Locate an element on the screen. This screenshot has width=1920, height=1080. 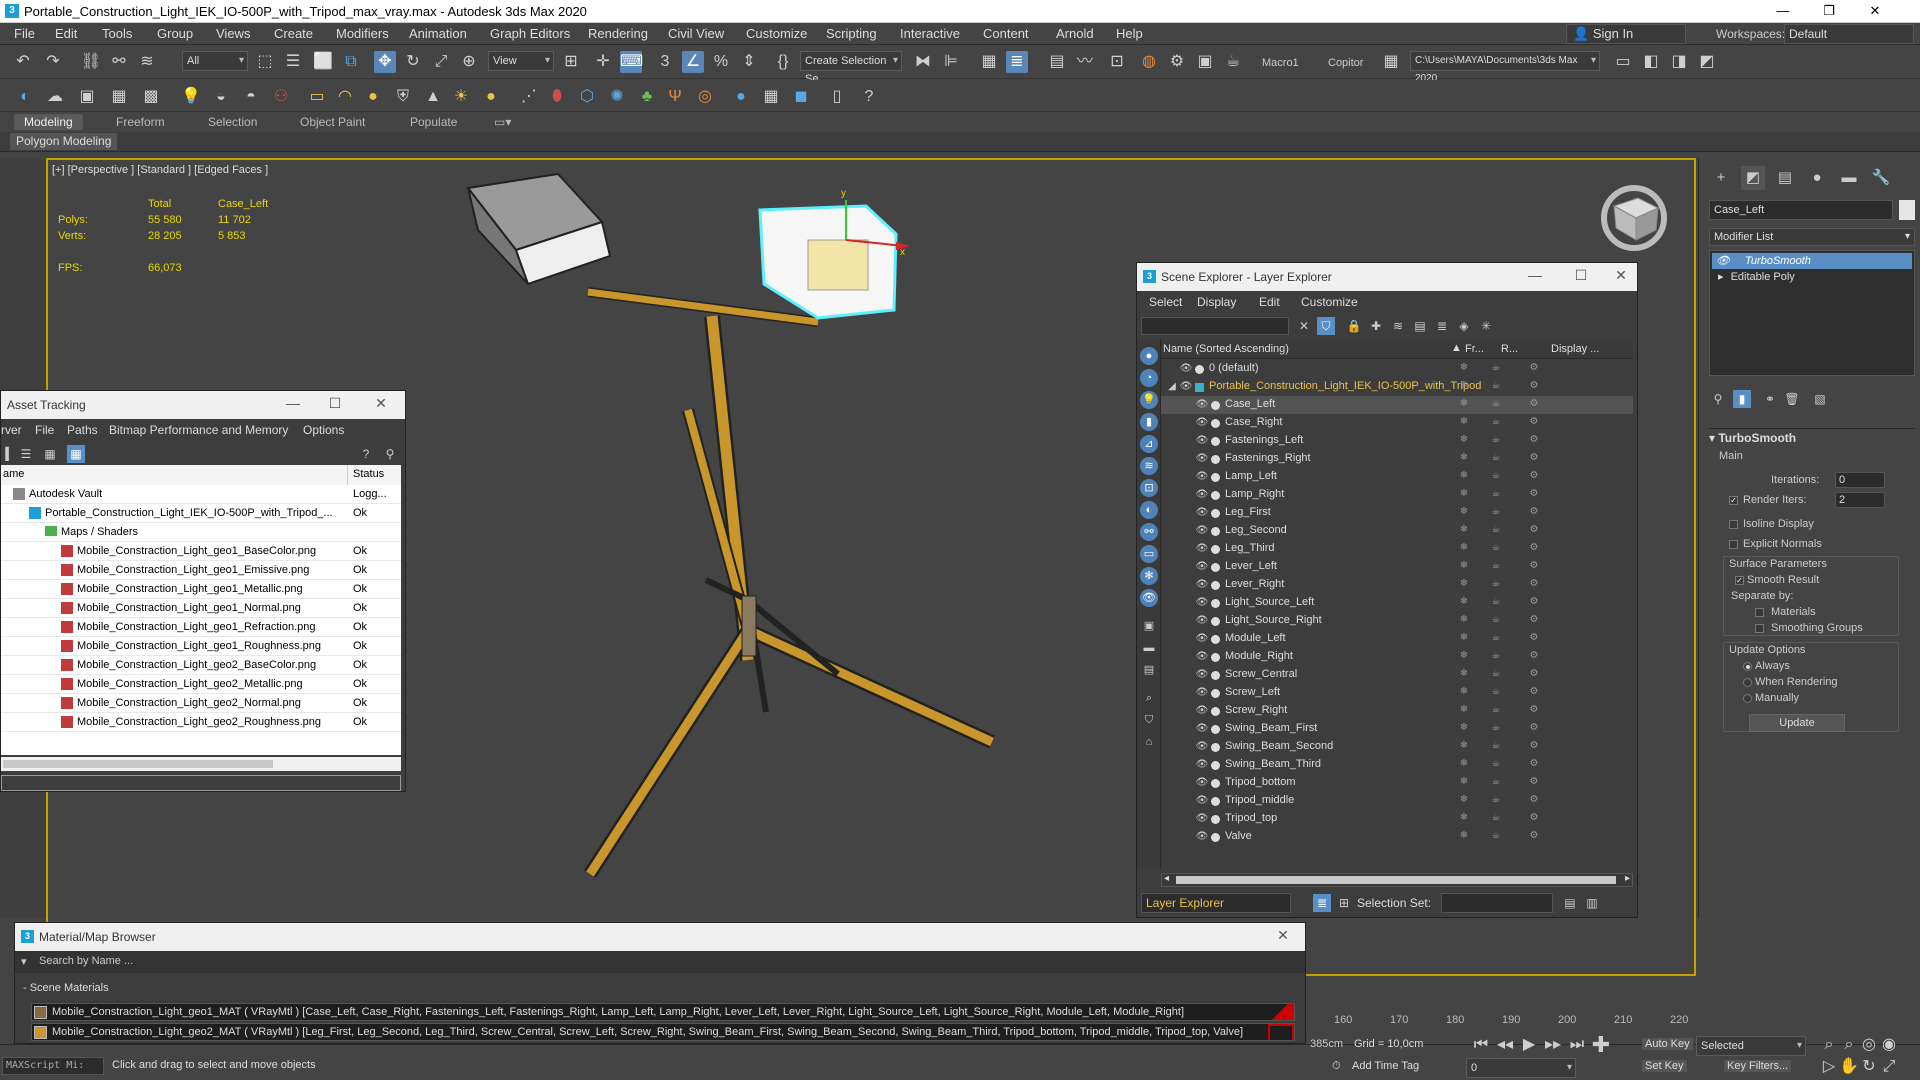
display-cameras-icon: ▮ is located at coordinates (1149, 422).